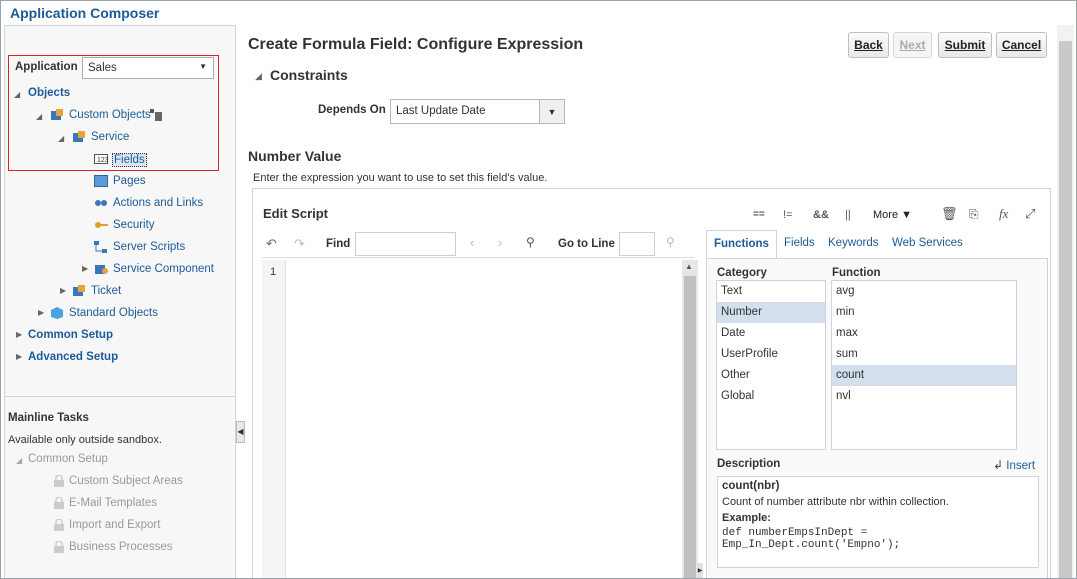 The image size is (1077, 579). What do you see at coordinates (965, 45) in the screenshot?
I see `submit-button: Submit` at bounding box center [965, 45].